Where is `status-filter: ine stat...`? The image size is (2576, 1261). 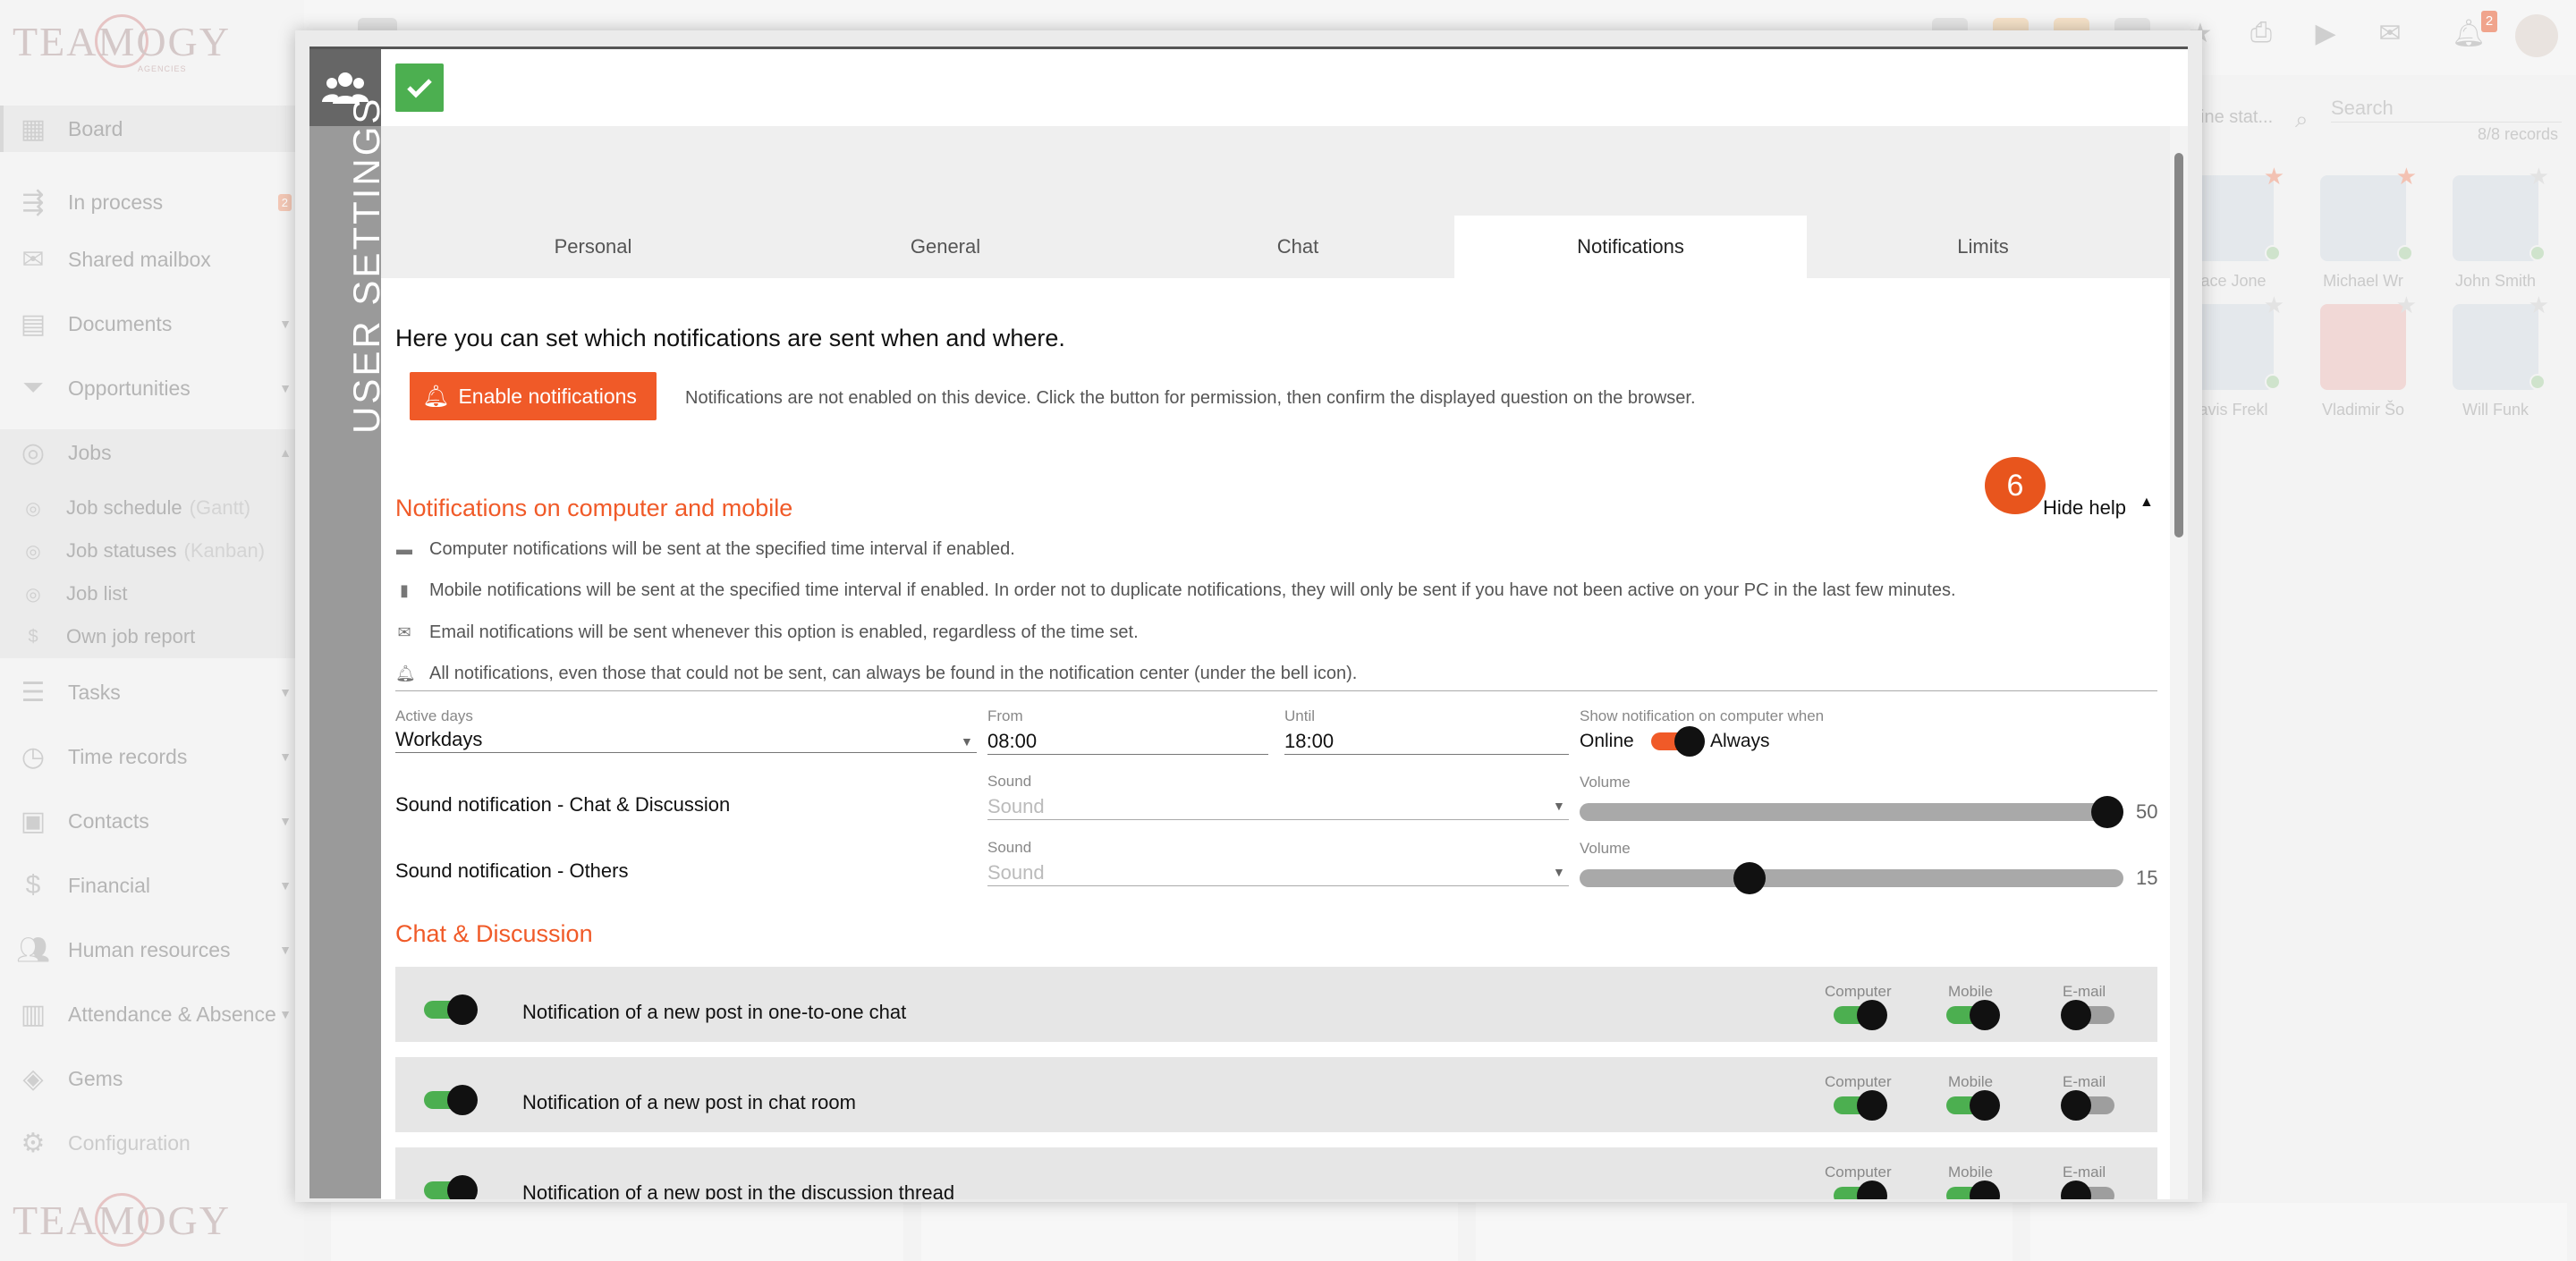 status-filter: ine stat... is located at coordinates (2236, 118).